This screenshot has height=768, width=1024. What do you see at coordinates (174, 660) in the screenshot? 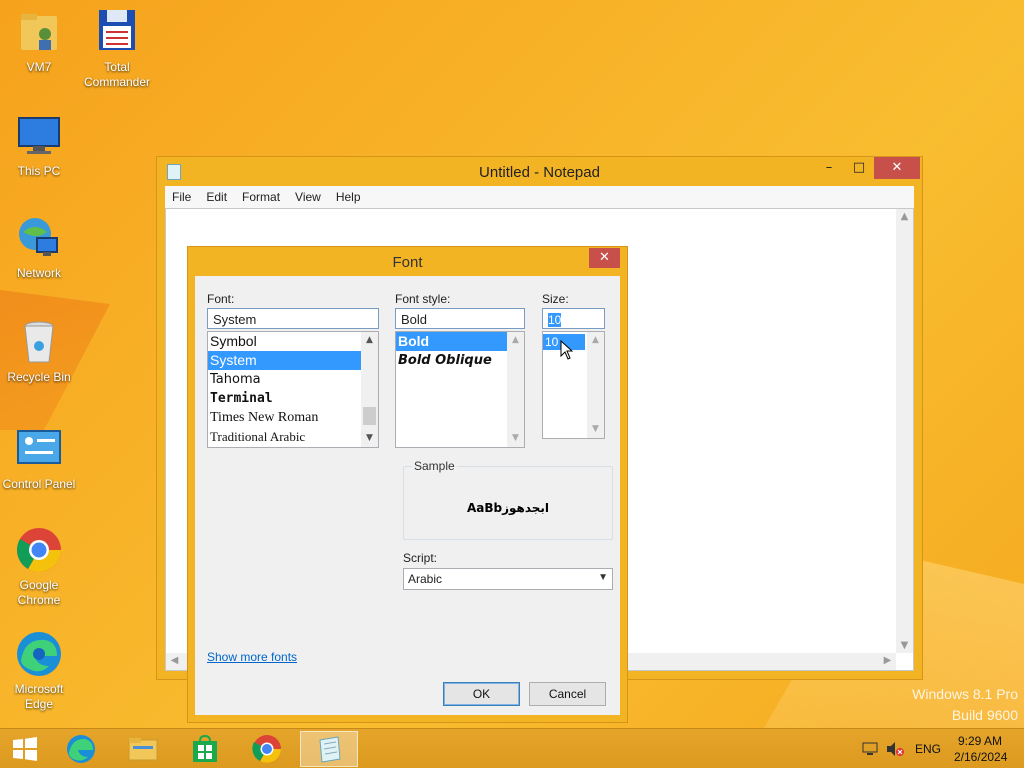
I see `scroll-left-icon: ◀` at bounding box center [174, 660].